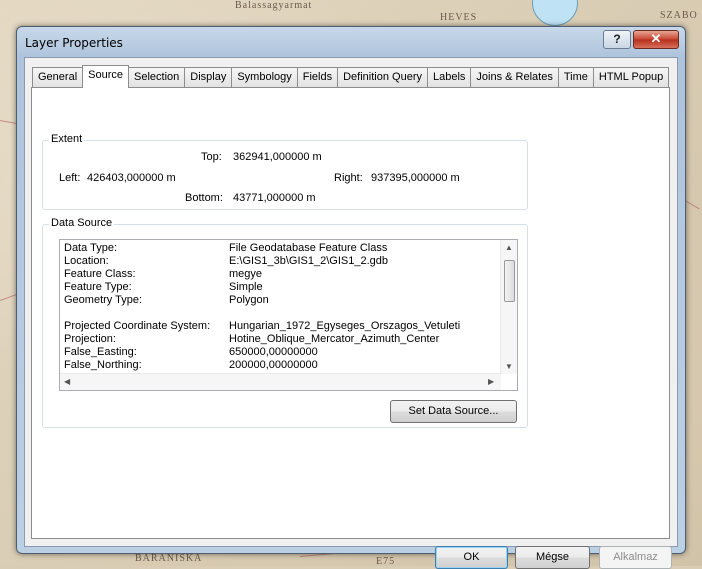 The height and width of the screenshot is (569, 702). I want to click on scrollbar-thumb, so click(509, 281).